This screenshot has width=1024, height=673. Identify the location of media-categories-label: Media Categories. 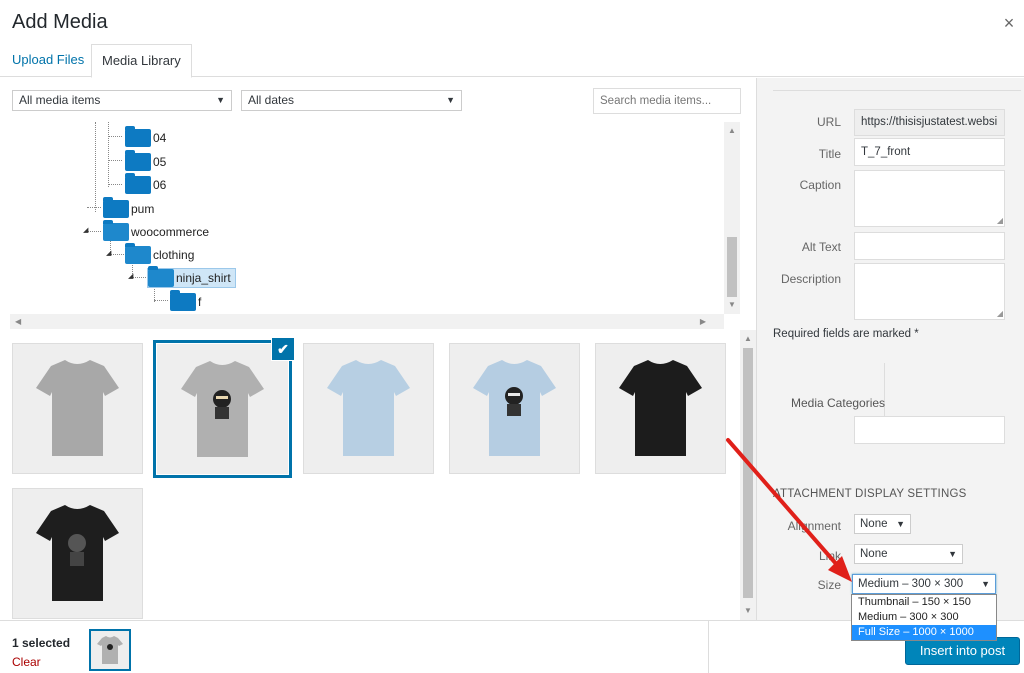
(838, 403).